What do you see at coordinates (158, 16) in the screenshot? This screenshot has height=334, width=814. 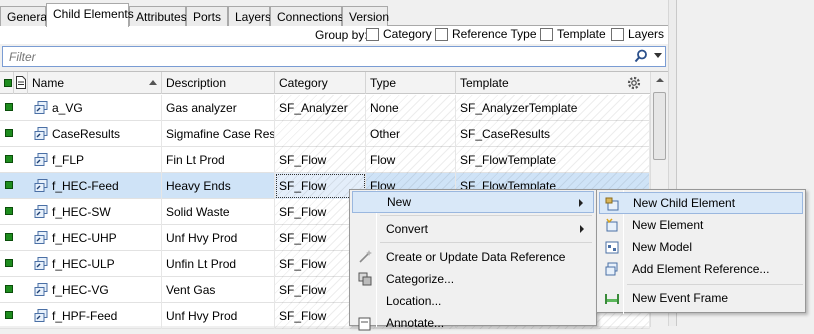 I see `tab-attributes: Attributes` at bounding box center [158, 16].